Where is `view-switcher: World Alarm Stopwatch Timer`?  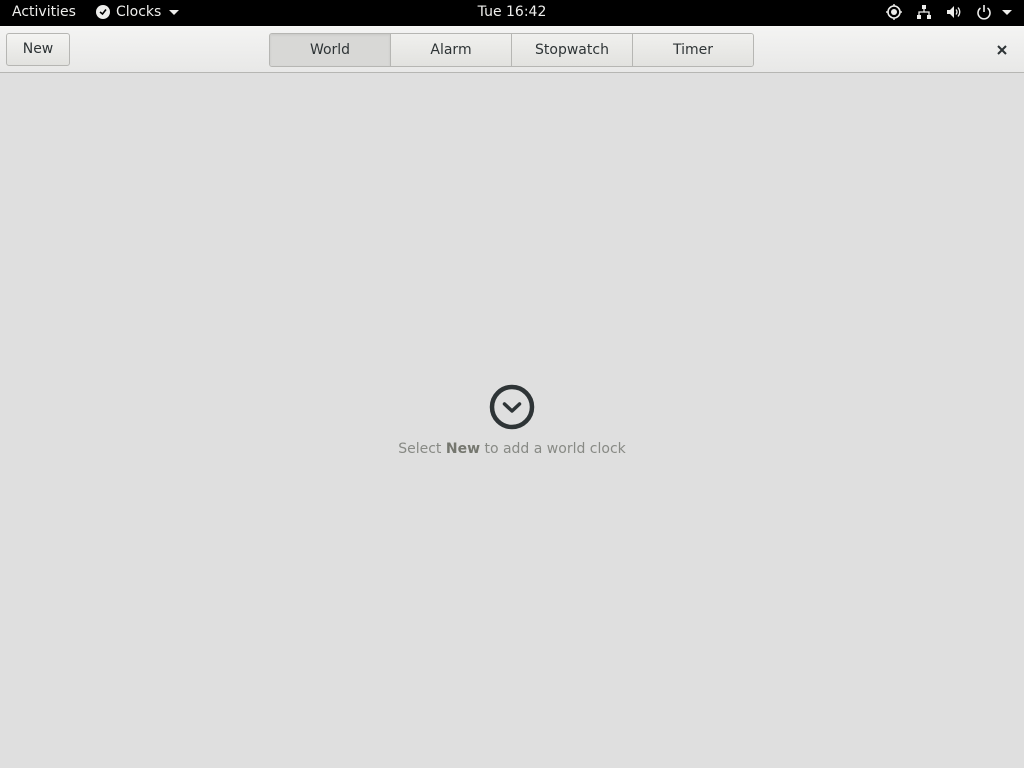
view-switcher: World Alarm Stopwatch Timer is located at coordinates (511, 50).